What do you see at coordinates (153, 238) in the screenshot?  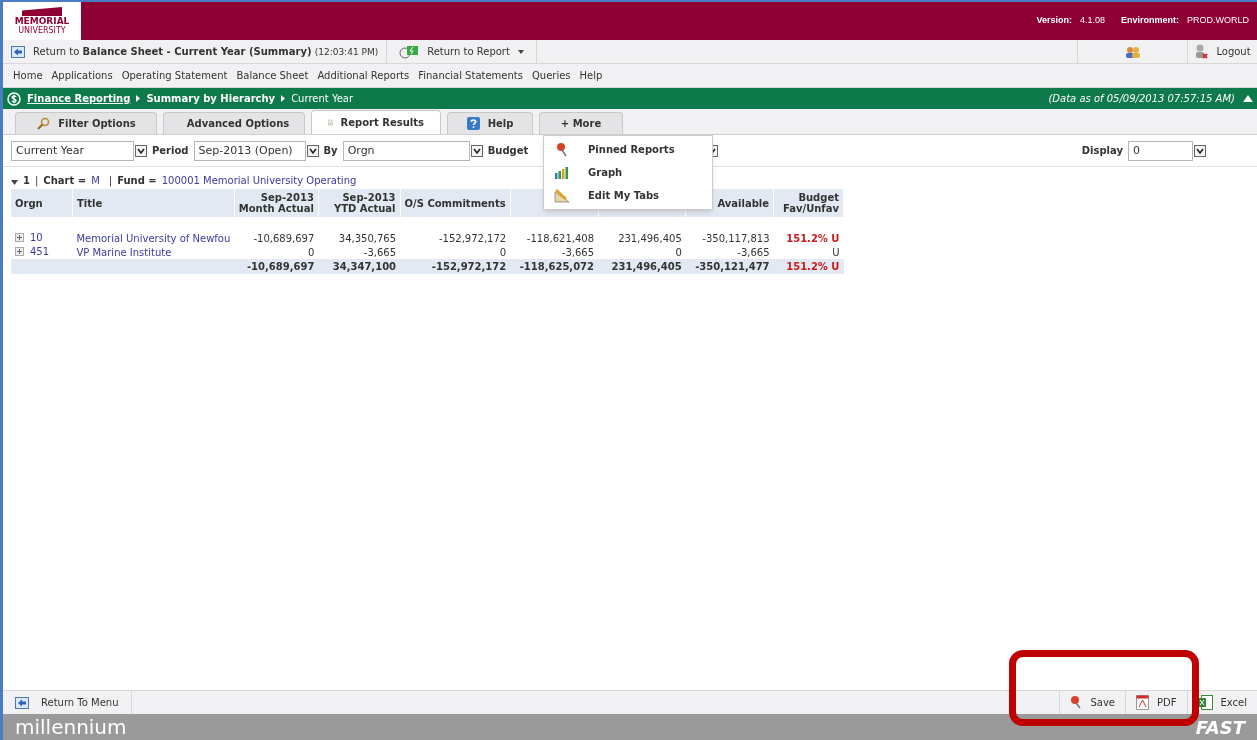 I see `title-cell: Memorial University of Newfou` at bounding box center [153, 238].